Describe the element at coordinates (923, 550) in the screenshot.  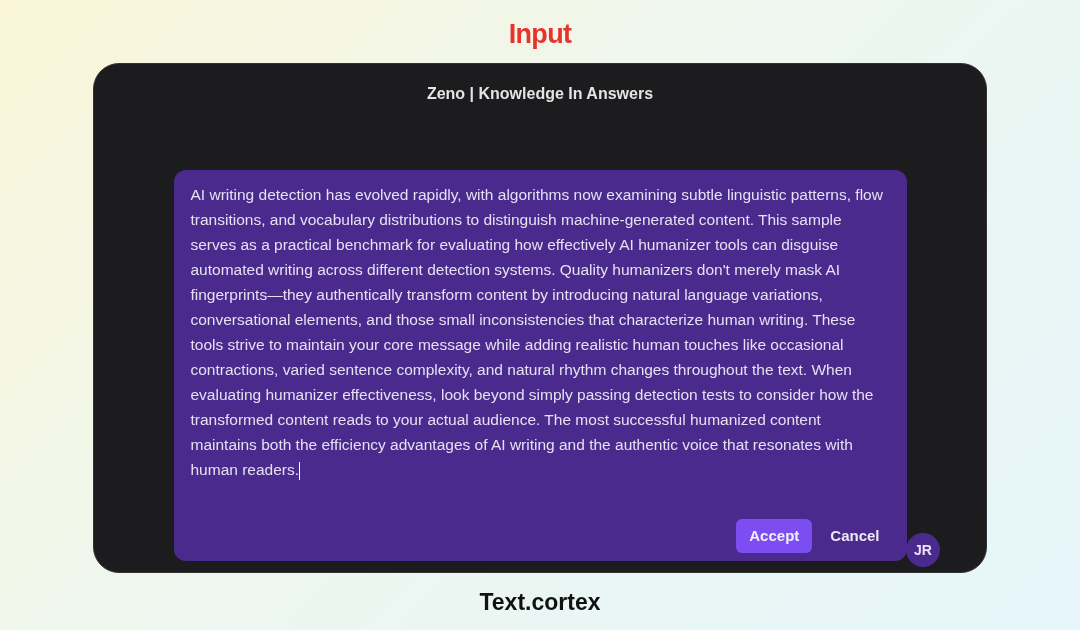
I see `user-avatar: JR` at that location.